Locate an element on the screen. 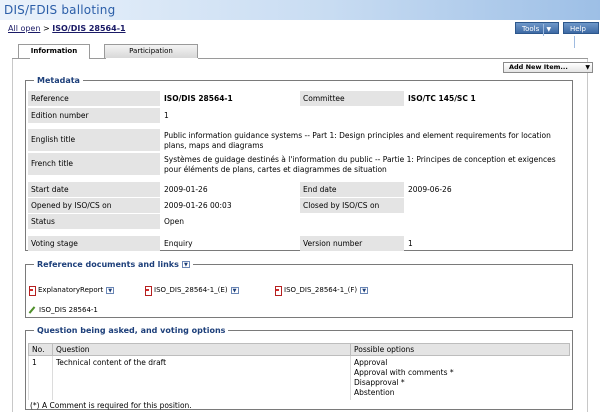  opened-by-value: 2009-01-26 00:03 is located at coordinates (198, 205).